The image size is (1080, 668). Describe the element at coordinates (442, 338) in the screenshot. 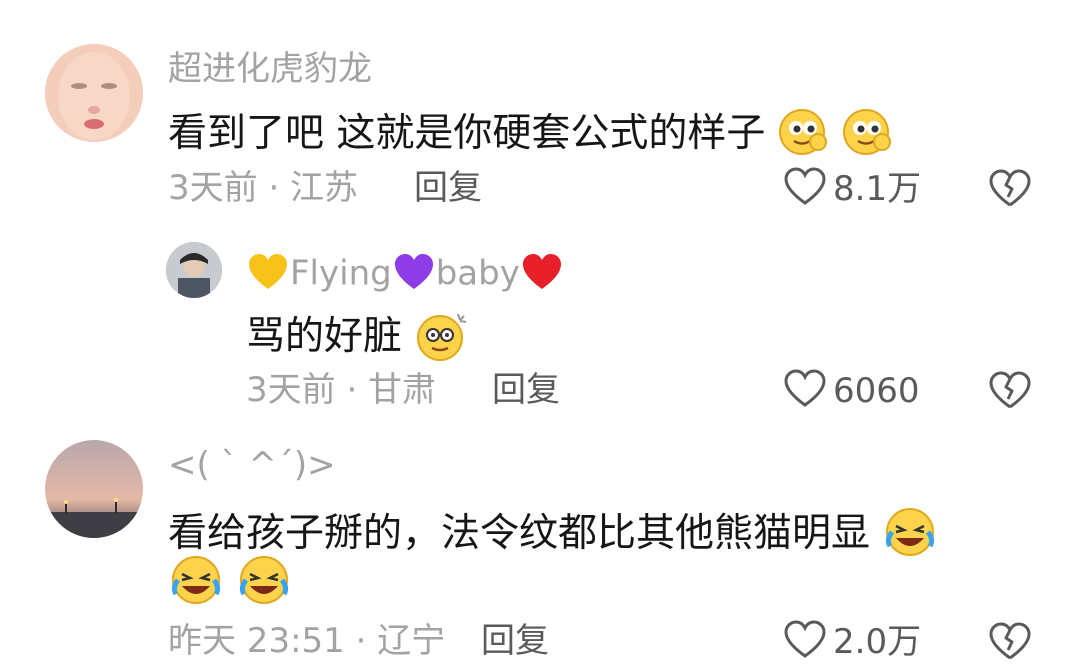

I see `dizzy-face-icon` at that location.